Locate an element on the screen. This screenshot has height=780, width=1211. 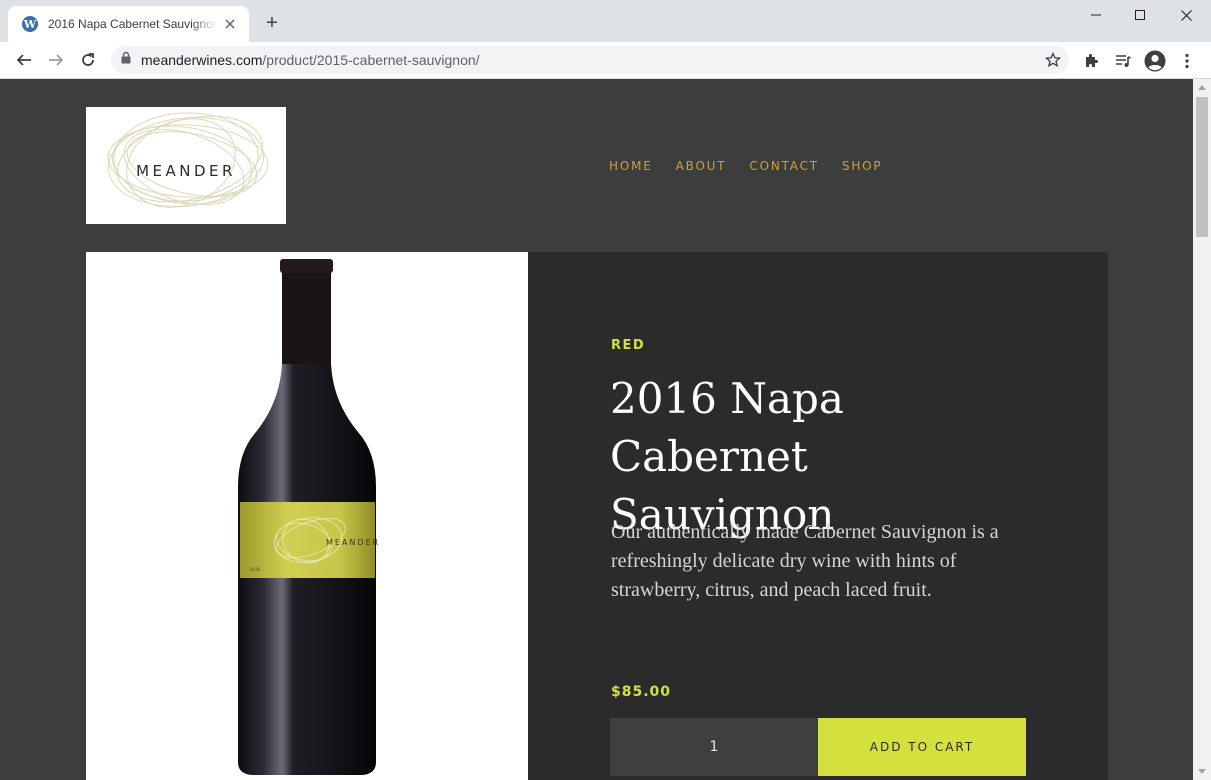
bottle-vintage-text: 2016 is located at coordinates (255, 569).